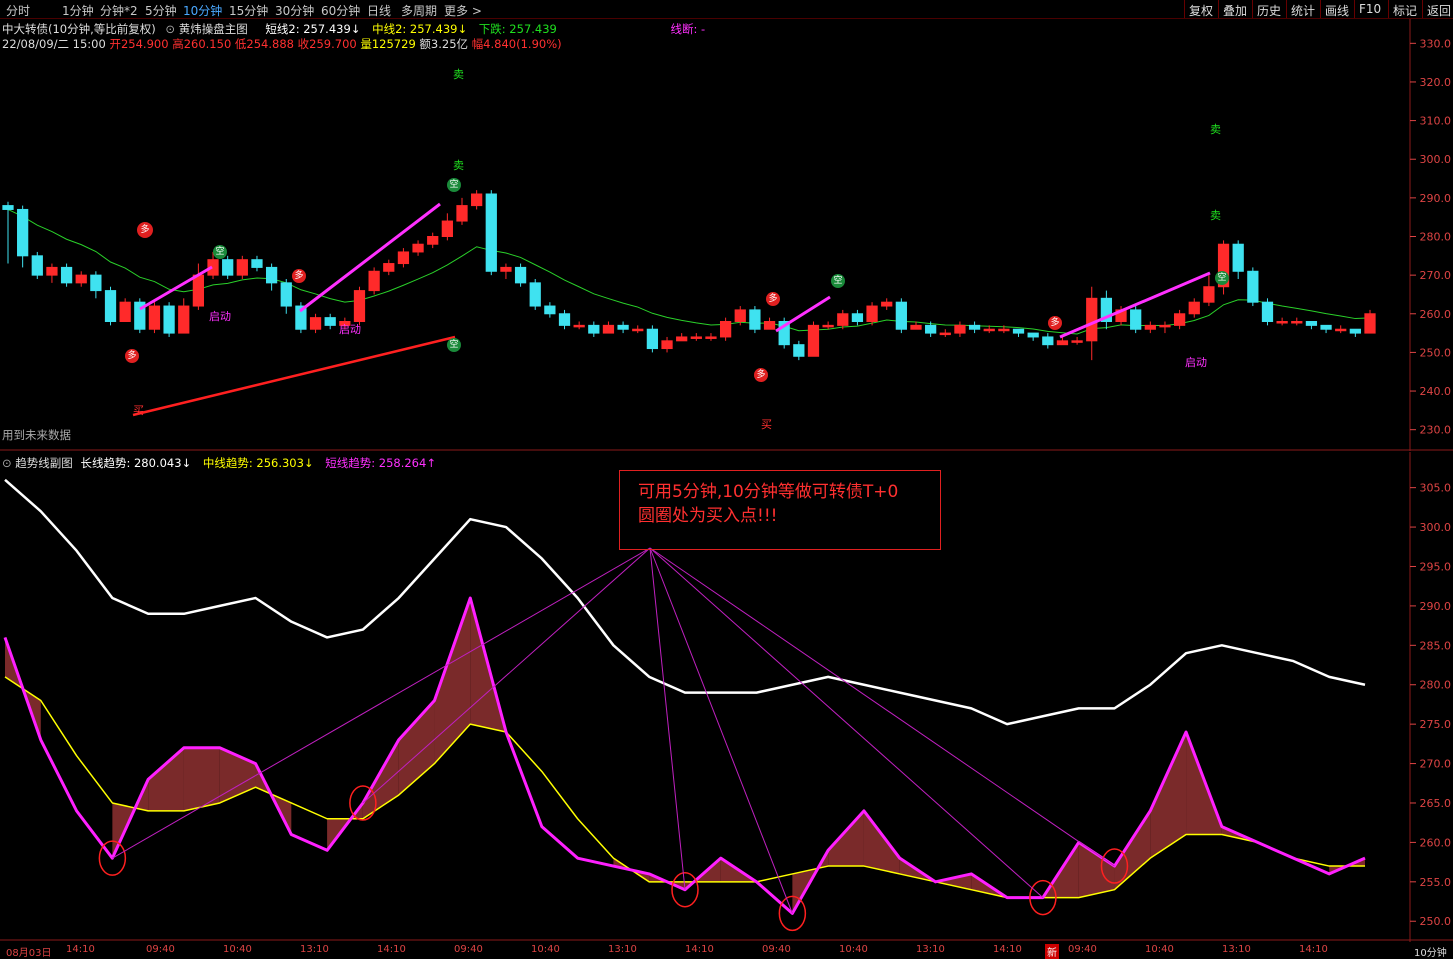 This screenshot has width=1453, height=959. What do you see at coordinates (119, 10) in the screenshot?
I see `tab-1min-x2: 分钟*2` at bounding box center [119, 10].